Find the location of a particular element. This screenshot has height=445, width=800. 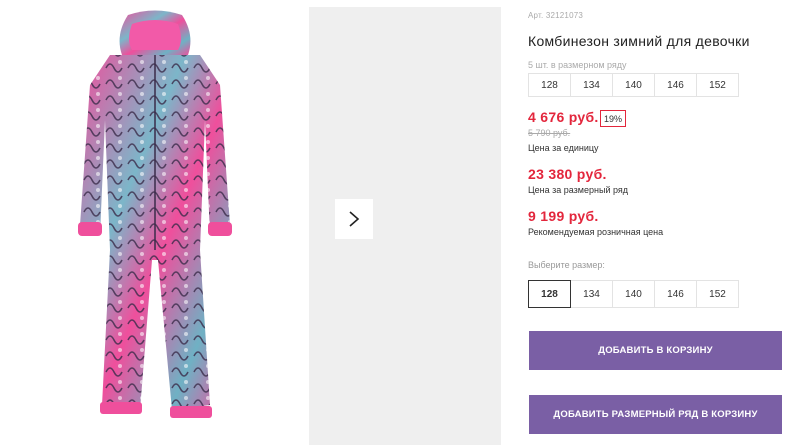

size-option: 146 is located at coordinates (675, 294).